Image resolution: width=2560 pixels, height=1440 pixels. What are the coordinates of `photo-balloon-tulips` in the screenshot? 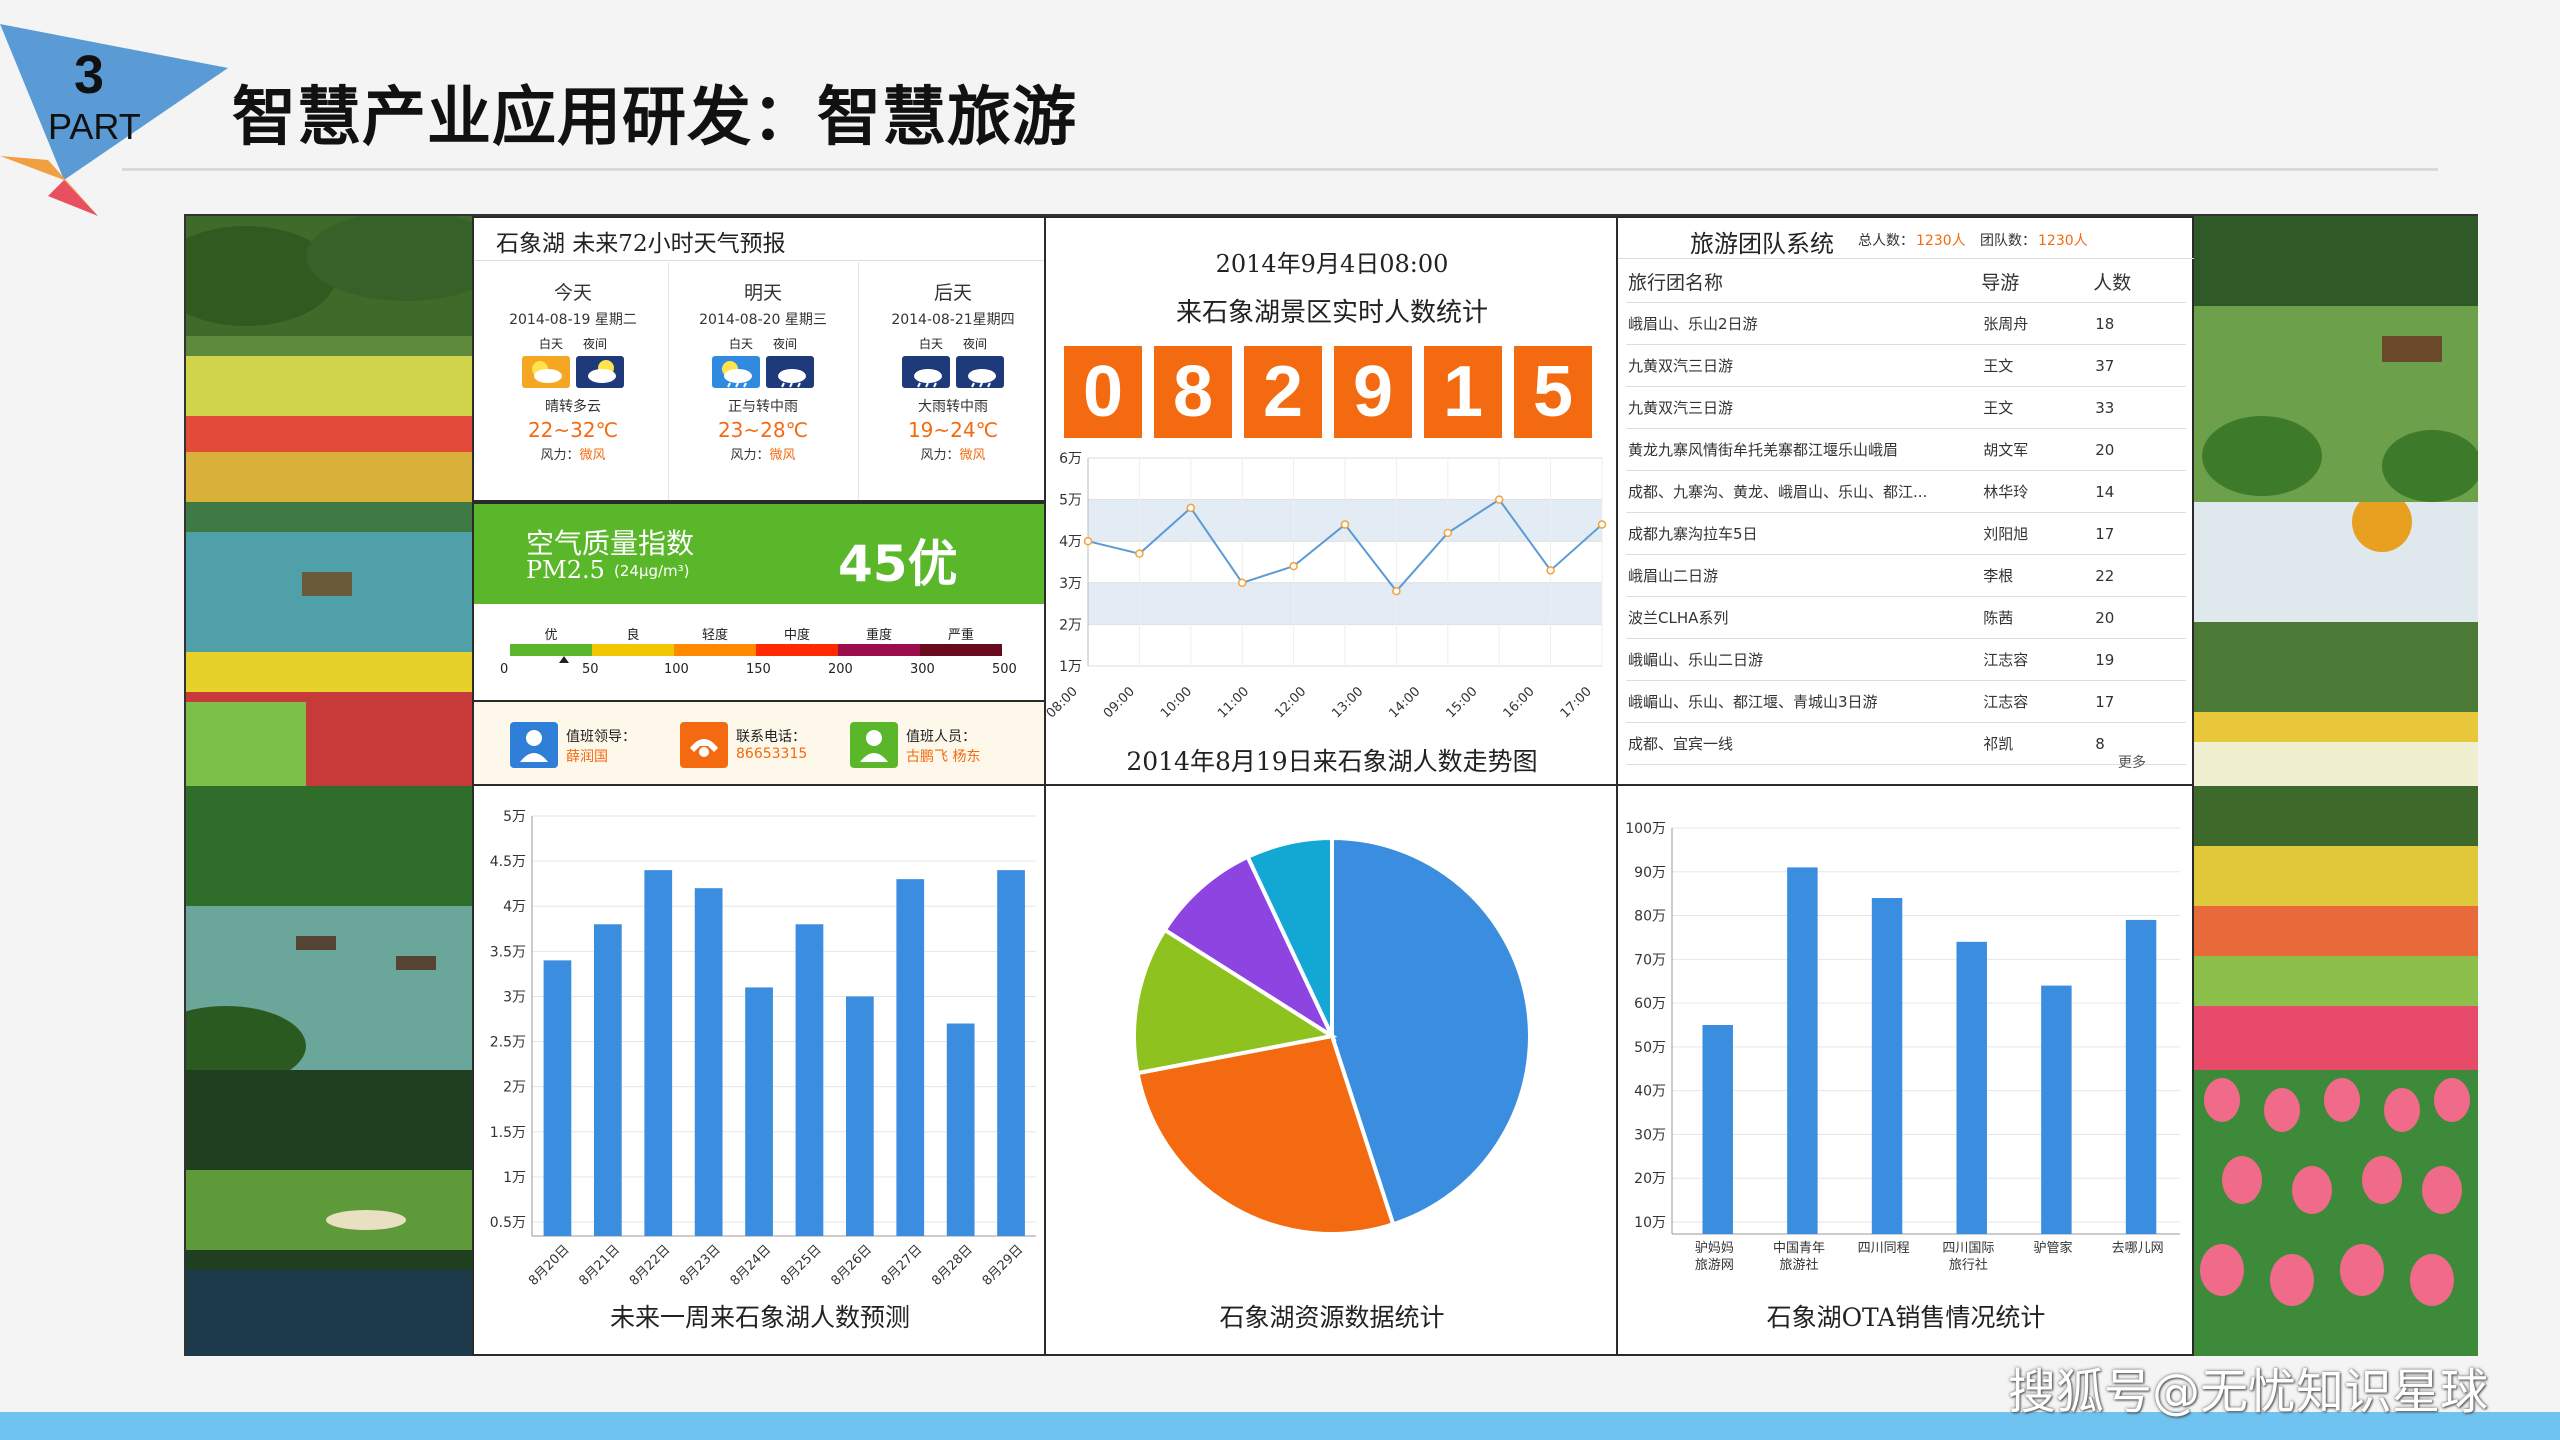 It's located at (2335, 644).